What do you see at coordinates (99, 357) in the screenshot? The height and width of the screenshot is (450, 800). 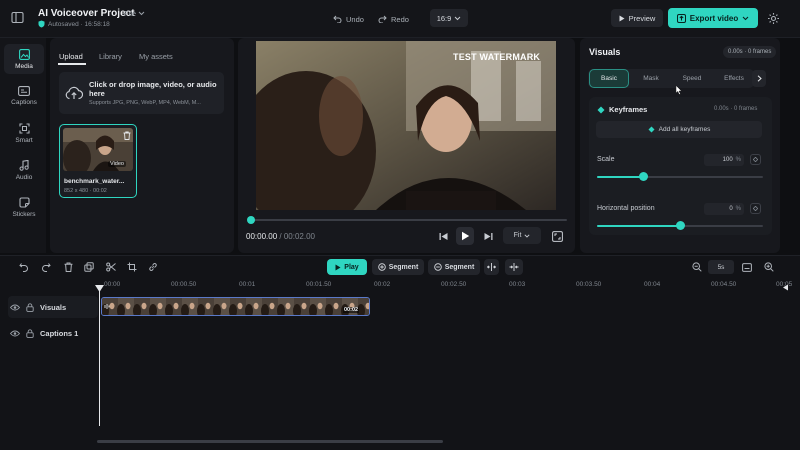 I see `playhead-line` at bounding box center [99, 357].